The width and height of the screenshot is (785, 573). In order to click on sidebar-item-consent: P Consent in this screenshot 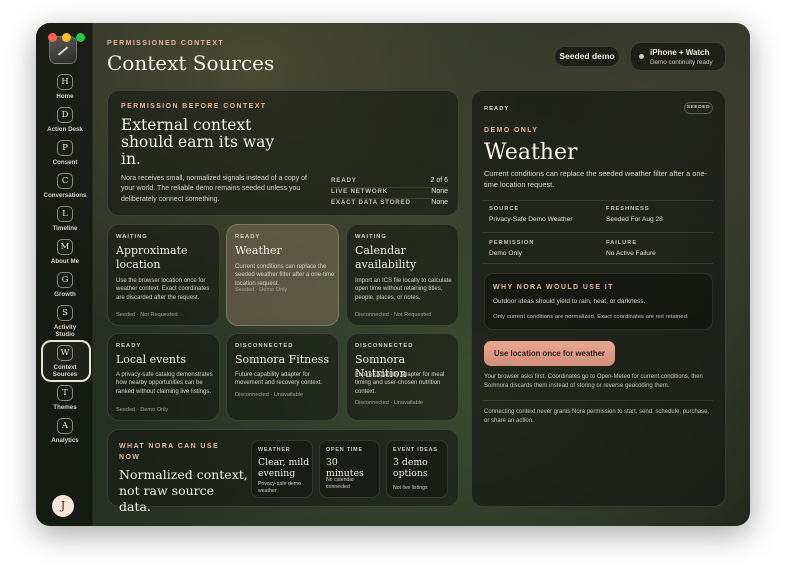, I will do `click(65, 153)`.